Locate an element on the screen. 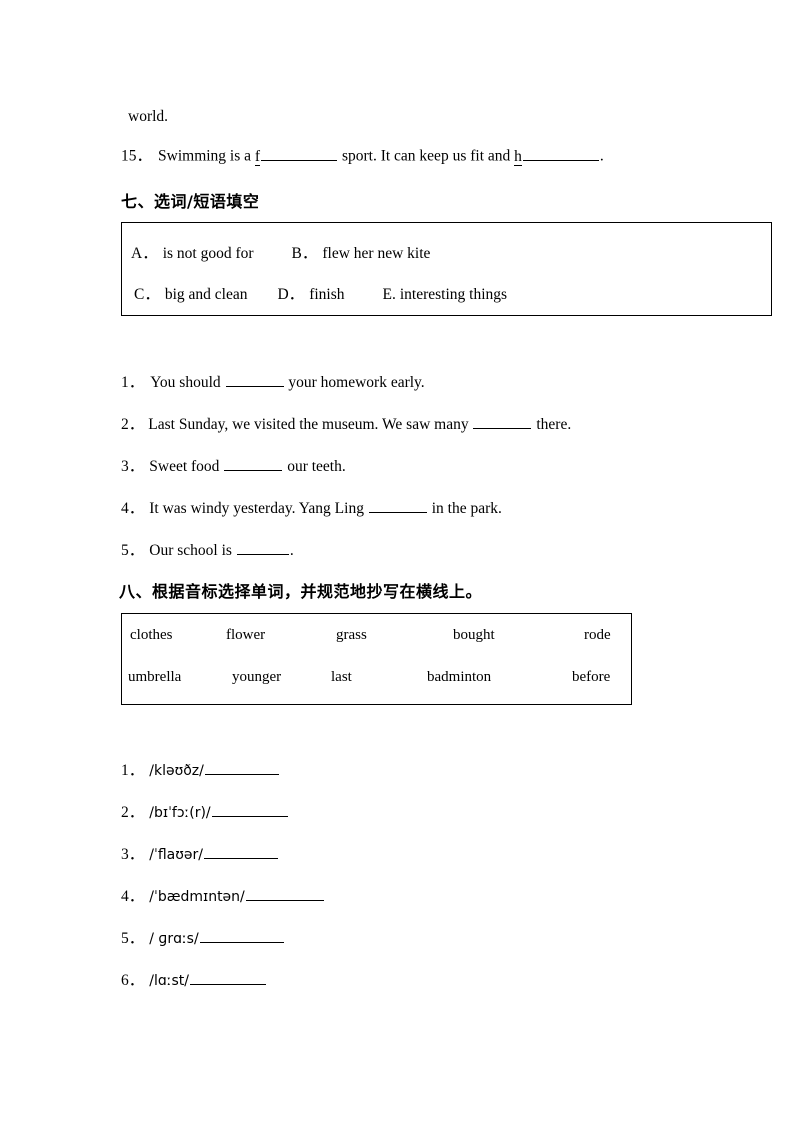 The image size is (794, 1123). question-15-text-3: . is located at coordinates (601, 156).